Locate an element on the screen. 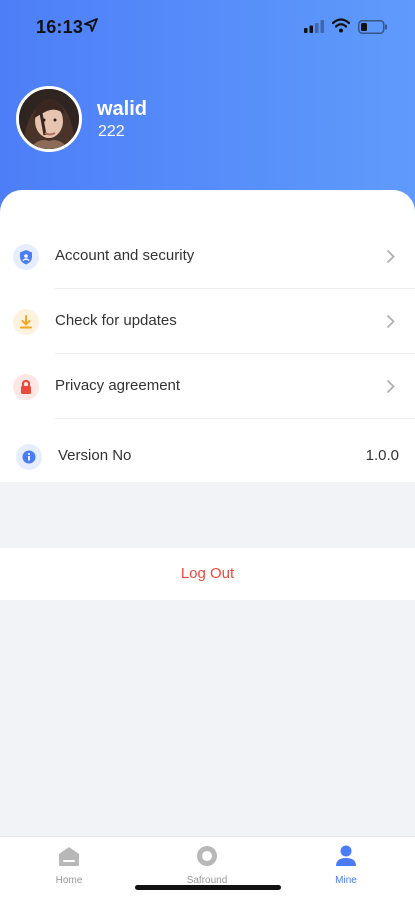  version-label: Version No is located at coordinates (95, 455).